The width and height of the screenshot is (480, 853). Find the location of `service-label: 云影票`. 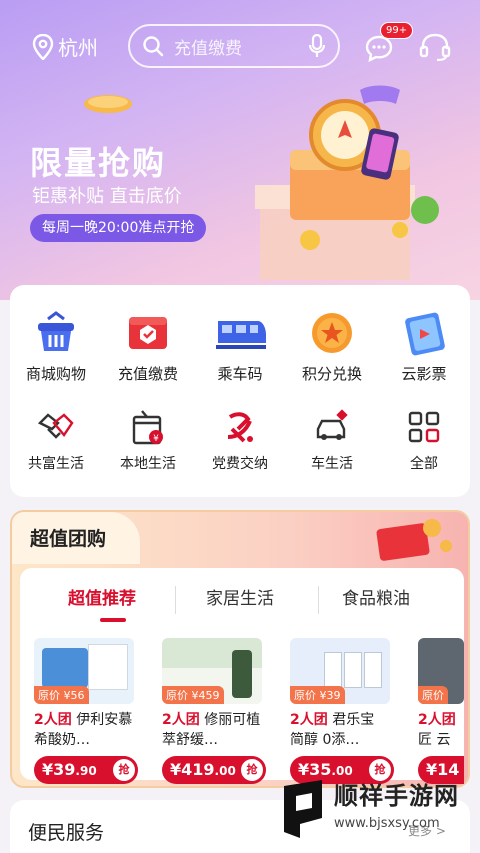

service-label: 云影票 is located at coordinates (424, 374).